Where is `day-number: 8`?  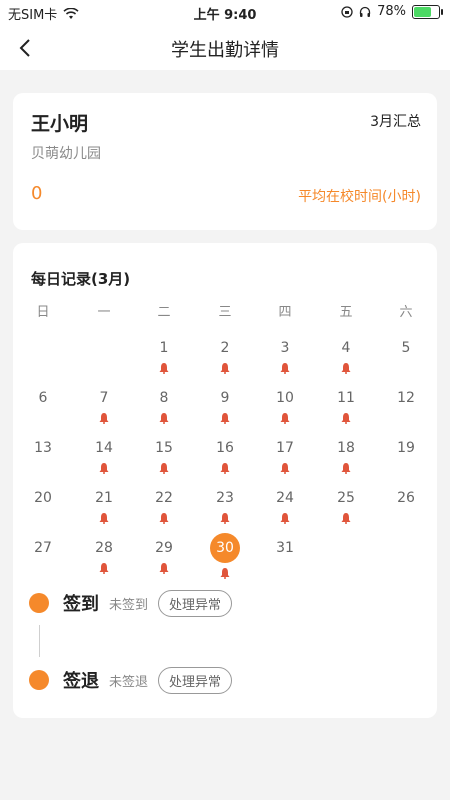 day-number: 8 is located at coordinates (164, 398).